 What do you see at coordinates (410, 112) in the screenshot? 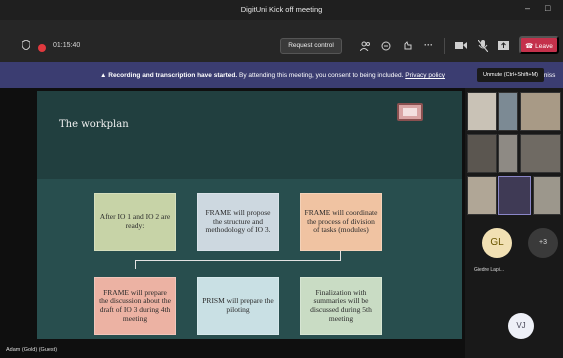
I see `slide-logo-icon` at bounding box center [410, 112].